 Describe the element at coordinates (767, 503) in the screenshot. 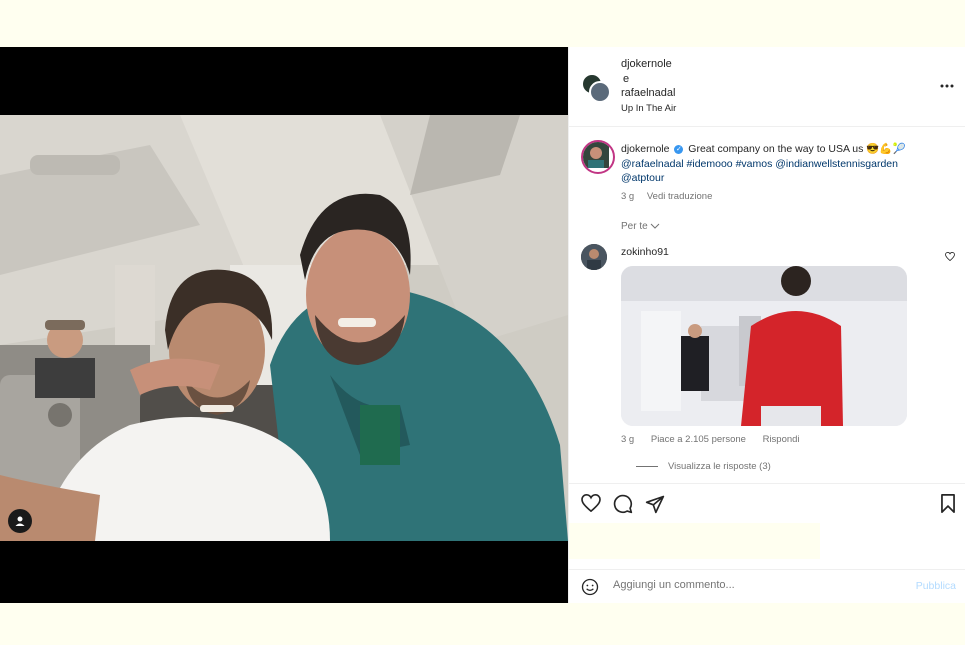

I see `post-actions` at that location.